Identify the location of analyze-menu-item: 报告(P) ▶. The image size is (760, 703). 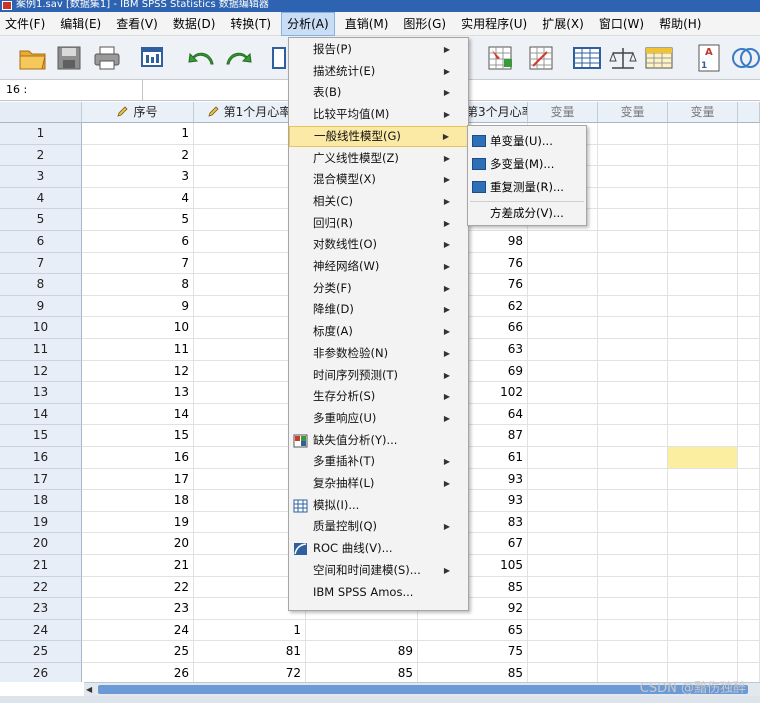
(378, 50).